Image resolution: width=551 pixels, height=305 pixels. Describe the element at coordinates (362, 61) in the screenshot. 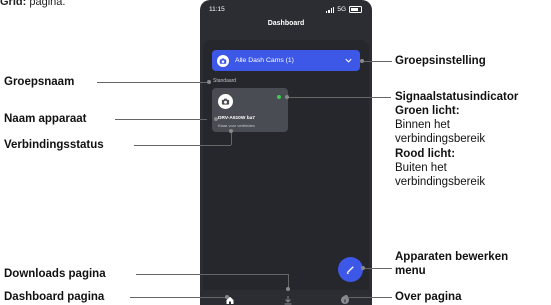

I see `dot-group-setting` at that location.